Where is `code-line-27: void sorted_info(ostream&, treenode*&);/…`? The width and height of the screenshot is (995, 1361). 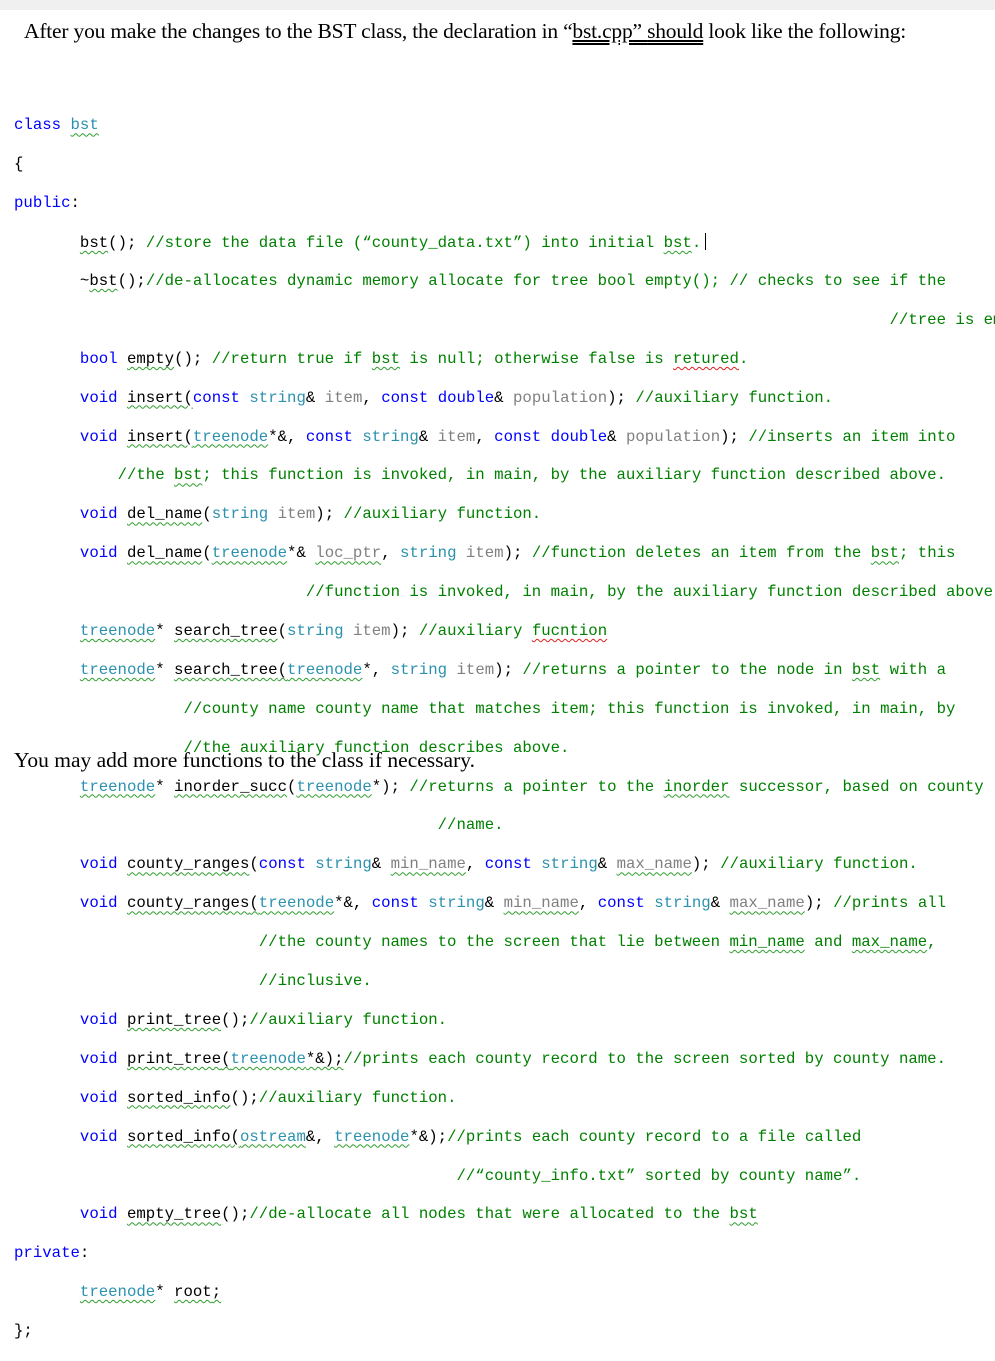
code-line-27: void sorted_info(ostream&, treenode*&);/… is located at coordinates (470, 1136).